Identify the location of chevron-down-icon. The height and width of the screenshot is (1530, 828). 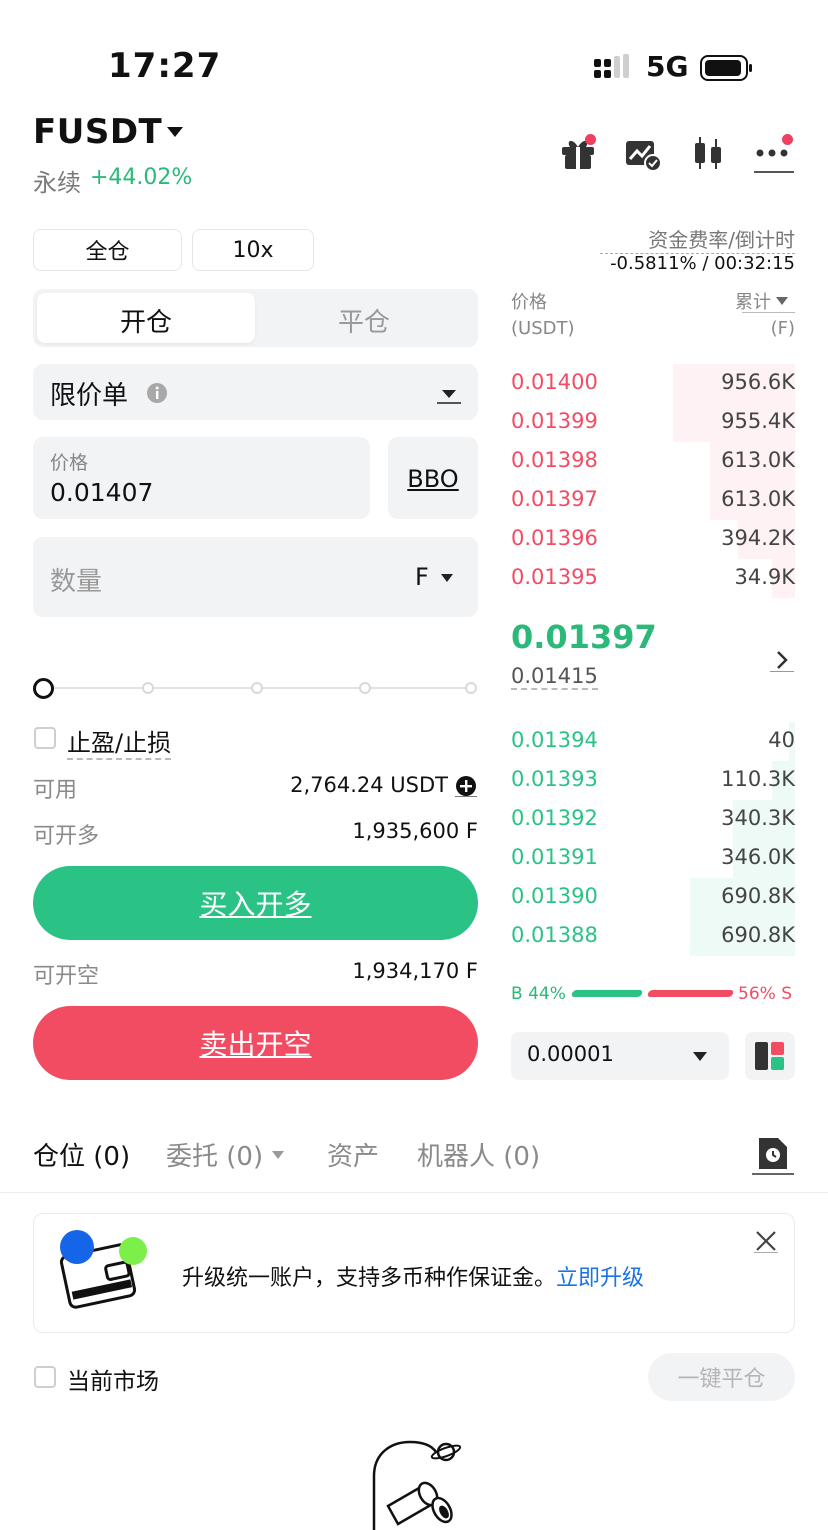
(449, 395).